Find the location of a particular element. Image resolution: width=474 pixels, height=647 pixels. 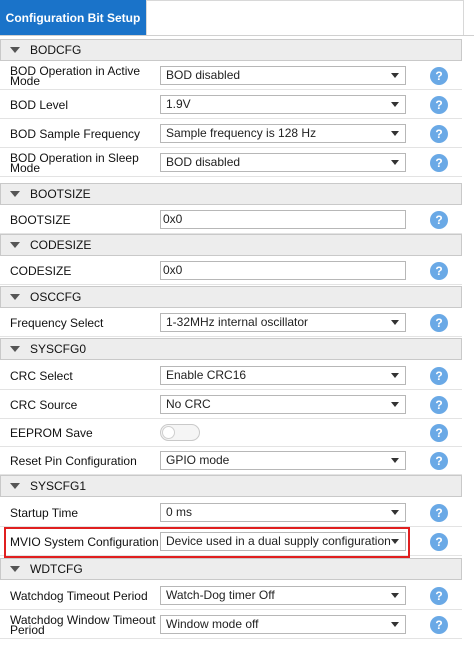

section-syscfg1: SYSCFG1 is located at coordinates (231, 486).